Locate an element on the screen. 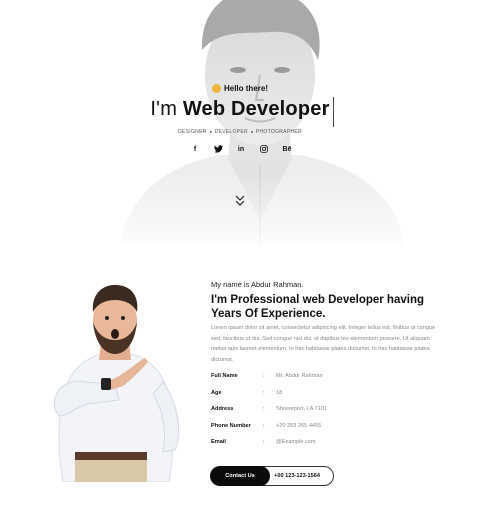  instagram-icon is located at coordinates (264, 149).